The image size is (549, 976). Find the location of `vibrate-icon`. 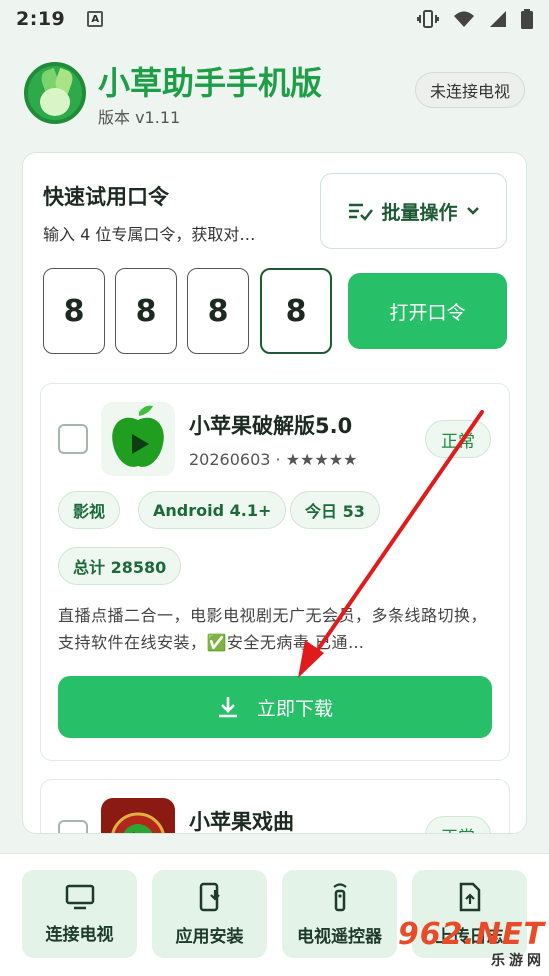

vibrate-icon is located at coordinates (428, 19).